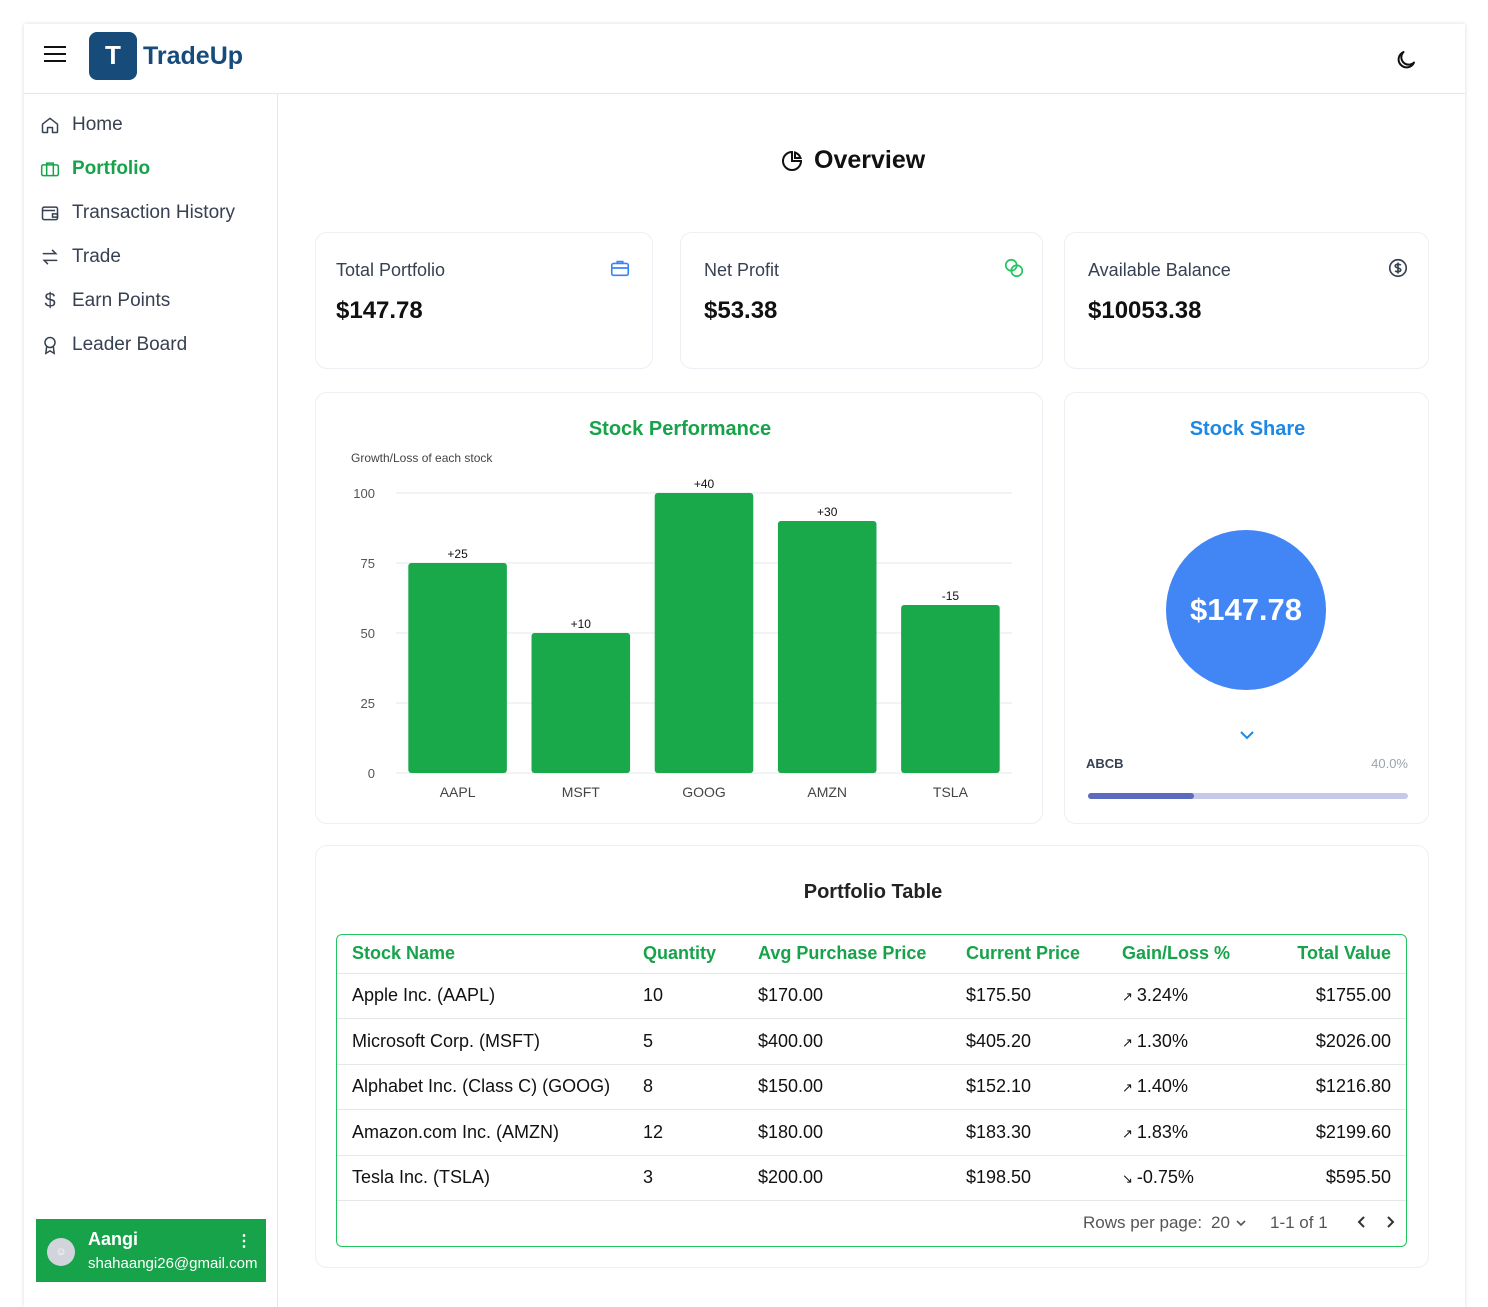 Image resolution: width=1488 pixels, height=1307 pixels. What do you see at coordinates (50, 300) in the screenshot?
I see `dollar-icon: $` at bounding box center [50, 300].